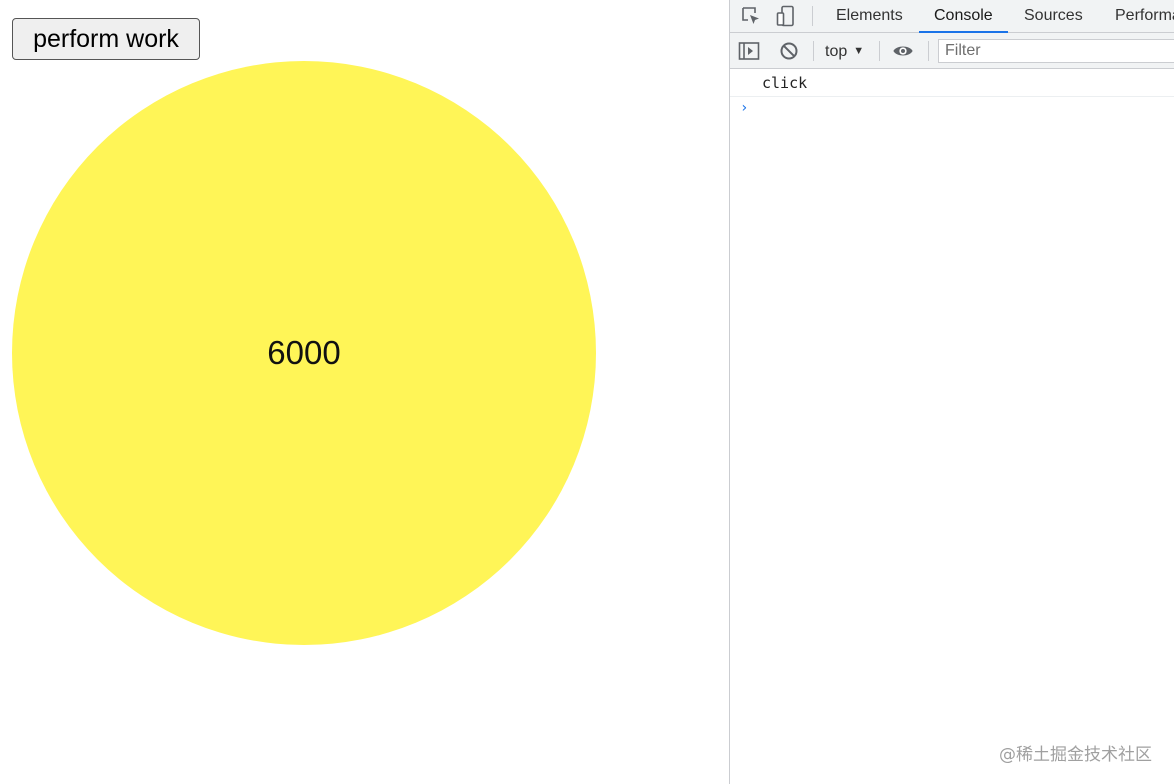 The height and width of the screenshot is (784, 1174). What do you see at coordinates (1144, 16) in the screenshot?
I see `tab-performance: Performa` at bounding box center [1144, 16].